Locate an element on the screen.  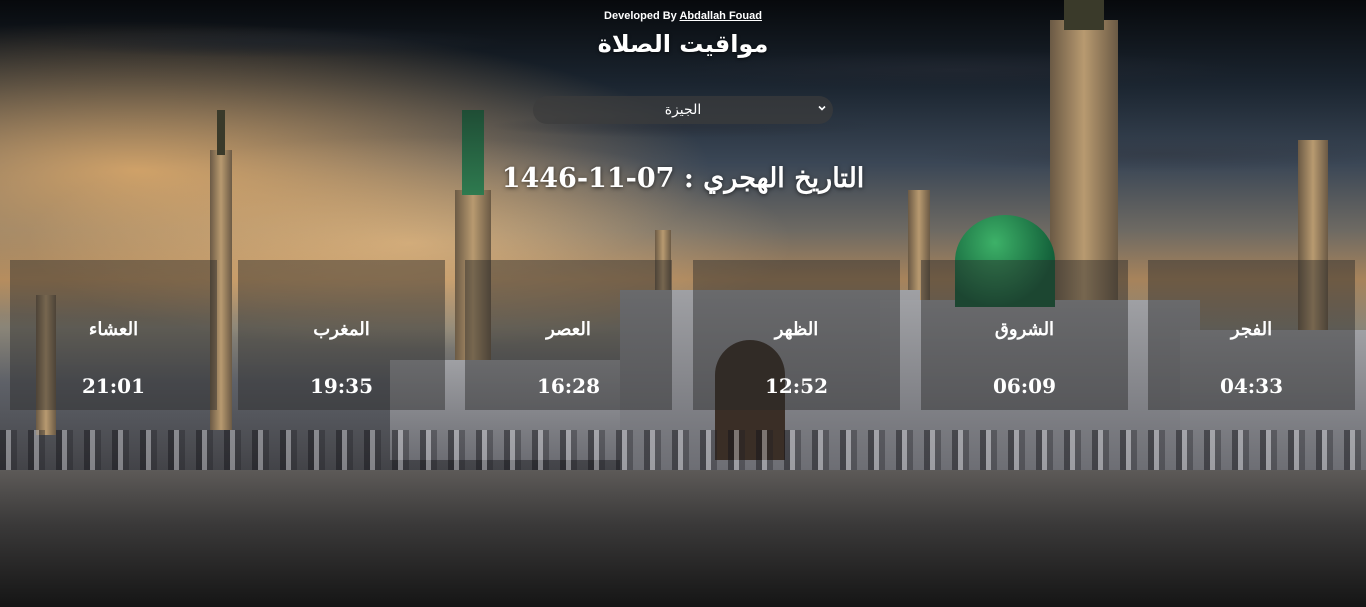
prayer-card-fajr: الفجر 04:33 is located at coordinates (1251, 335).